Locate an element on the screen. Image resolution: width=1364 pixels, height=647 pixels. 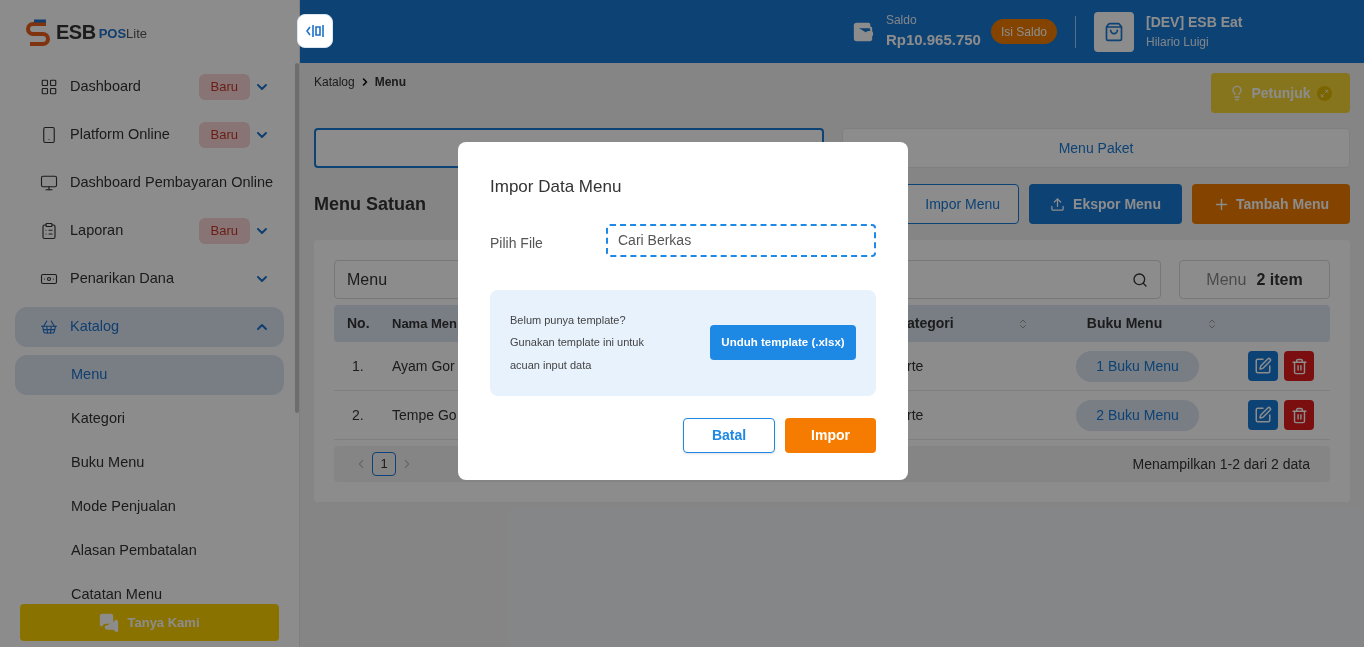
logo-suffix: Lite is located at coordinates (137, 33).